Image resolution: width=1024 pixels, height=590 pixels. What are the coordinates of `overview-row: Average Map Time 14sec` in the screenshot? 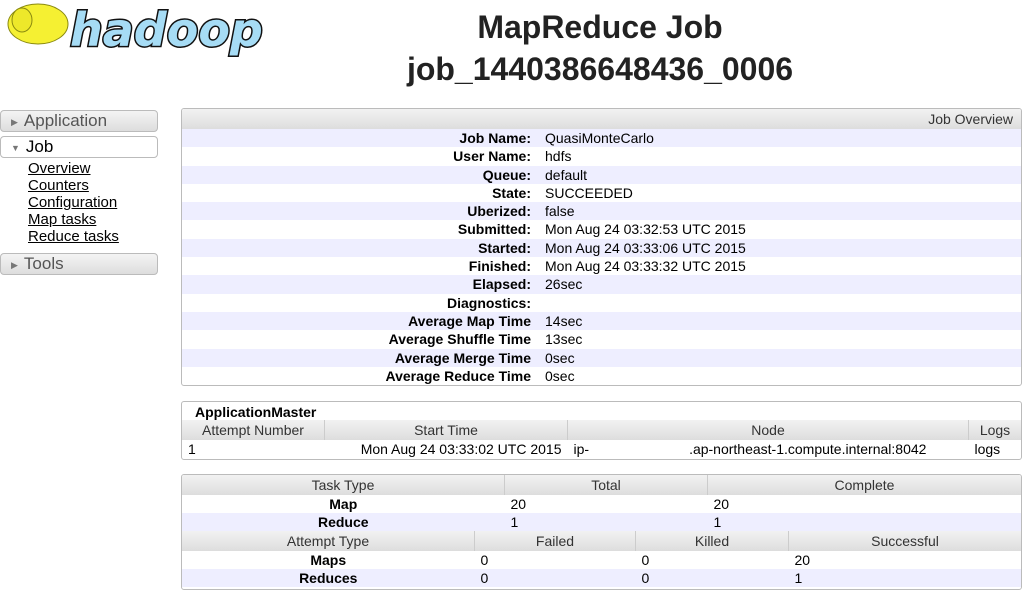 It's located at (601, 321).